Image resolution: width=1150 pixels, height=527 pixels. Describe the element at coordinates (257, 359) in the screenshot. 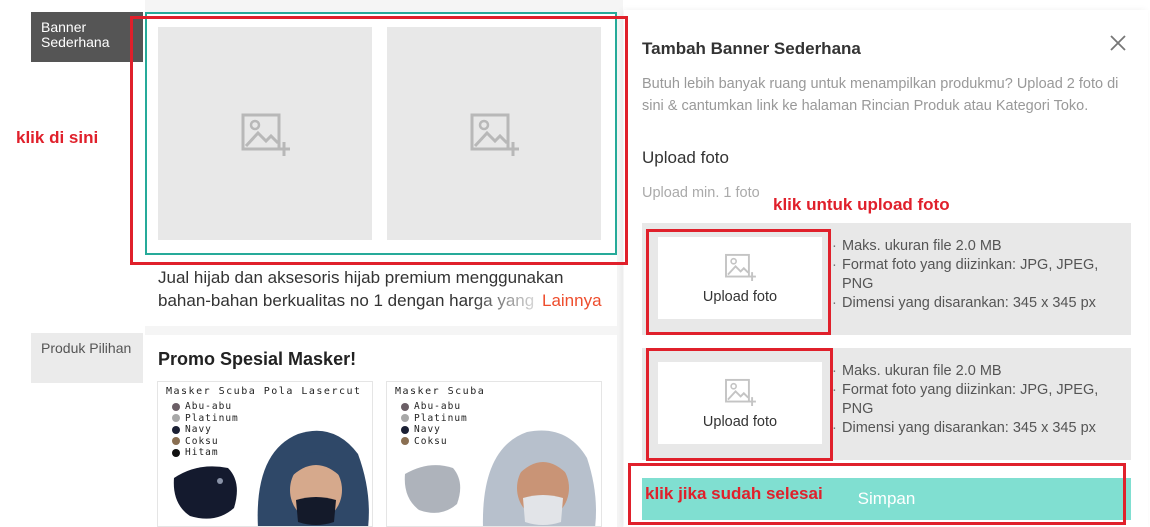

I see `promo-title: Promo Spesial Masker!` at that location.